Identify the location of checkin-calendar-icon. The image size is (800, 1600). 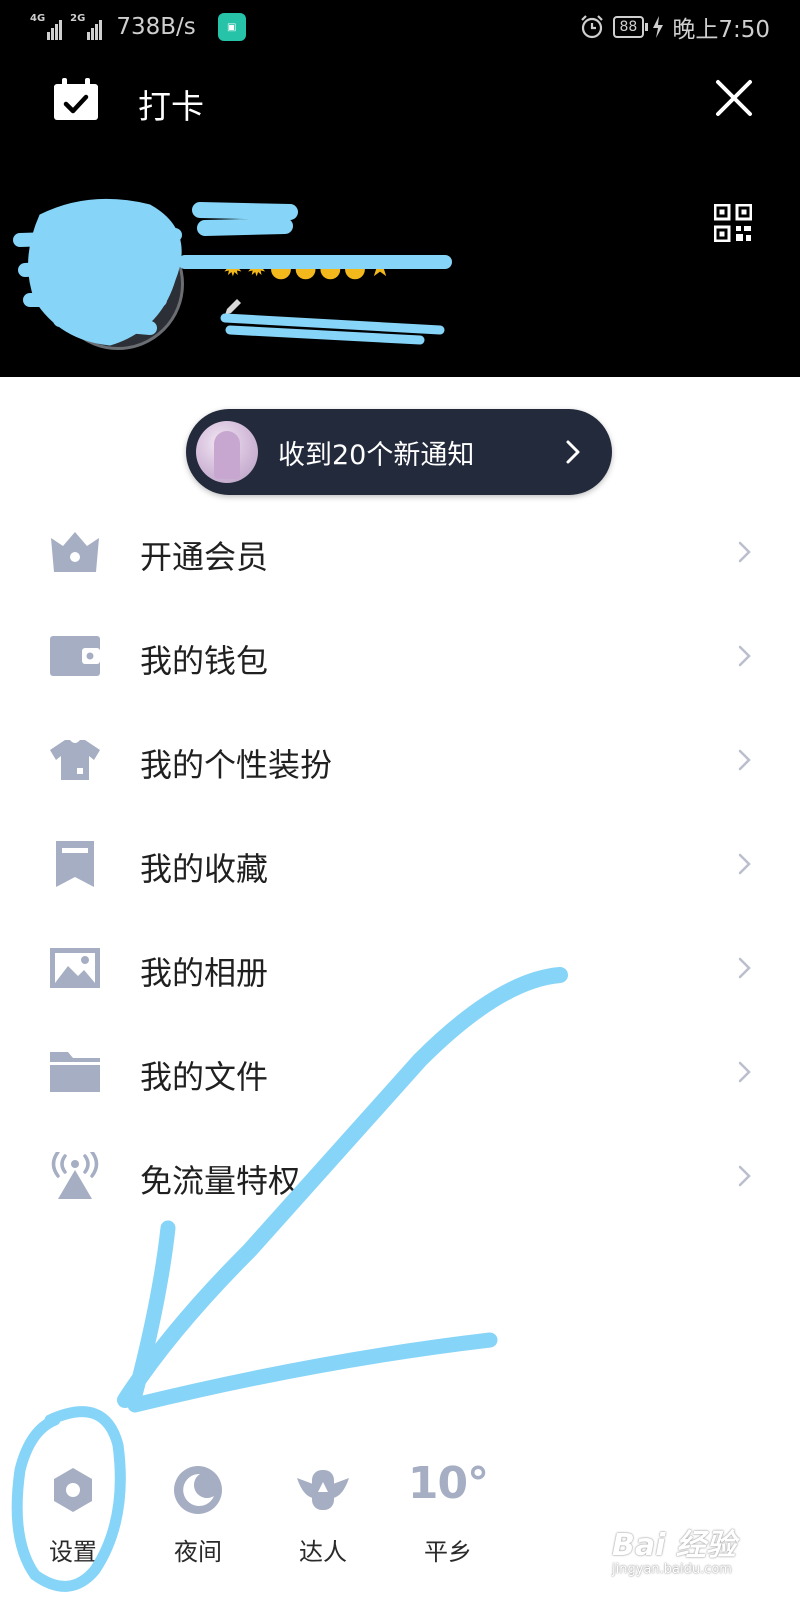
(76, 100).